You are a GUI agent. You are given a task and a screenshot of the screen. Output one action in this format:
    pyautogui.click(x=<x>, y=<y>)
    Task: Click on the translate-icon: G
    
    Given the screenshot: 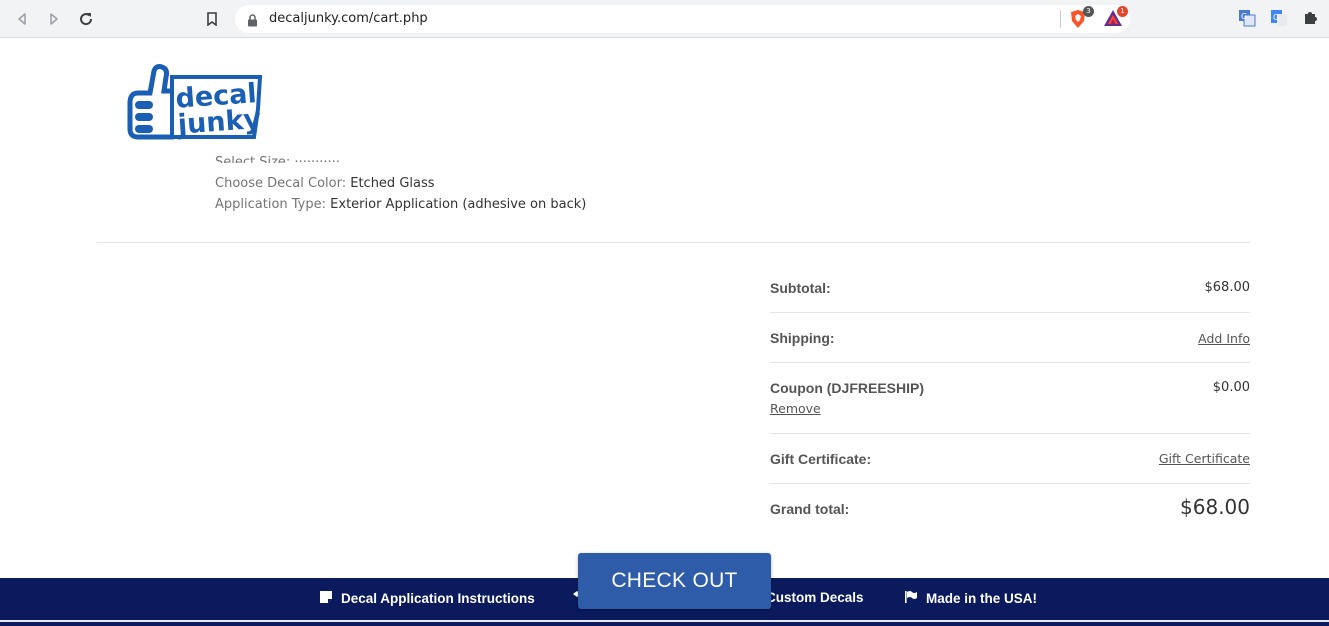 What is the action you would take?
    pyautogui.click(x=1248, y=19)
    